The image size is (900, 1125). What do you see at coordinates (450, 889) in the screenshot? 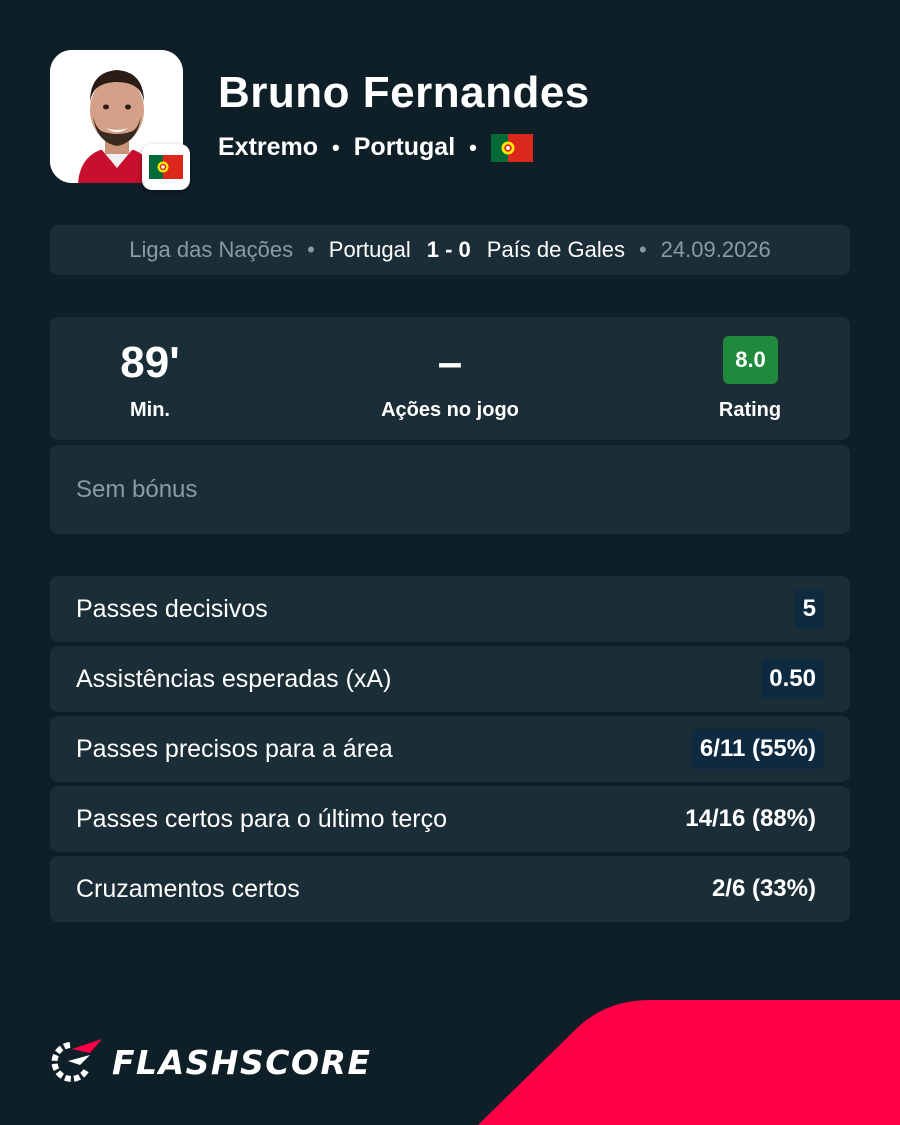
I see `stat-row: Cruzamentos certos 2/6 (33%)` at bounding box center [450, 889].